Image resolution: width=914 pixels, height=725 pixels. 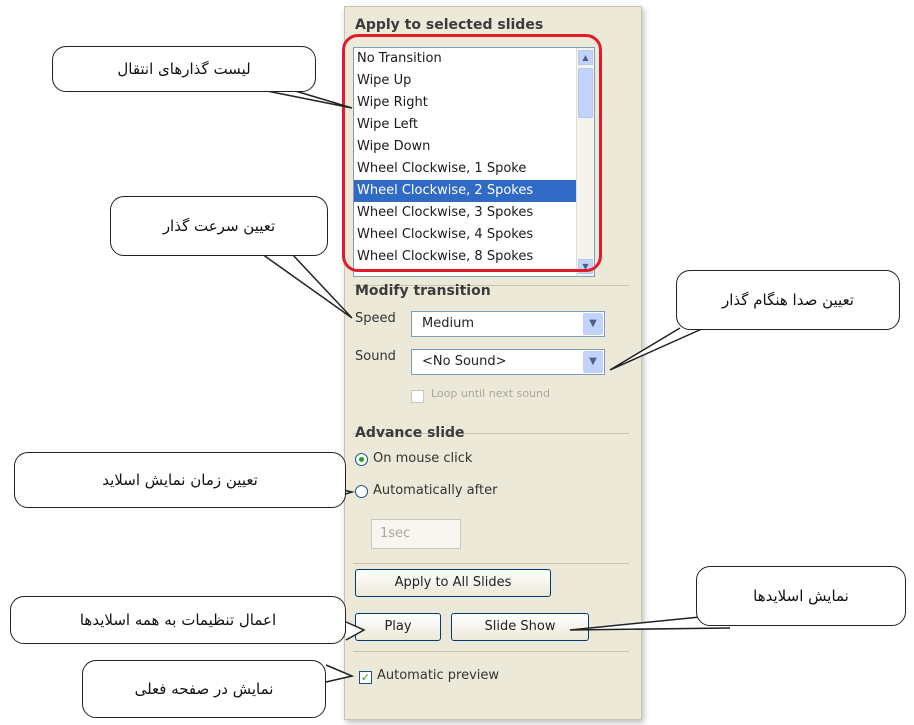 I want to click on list-item: Wheel Clockwise, 3 Spokes, so click(x=474, y=213).